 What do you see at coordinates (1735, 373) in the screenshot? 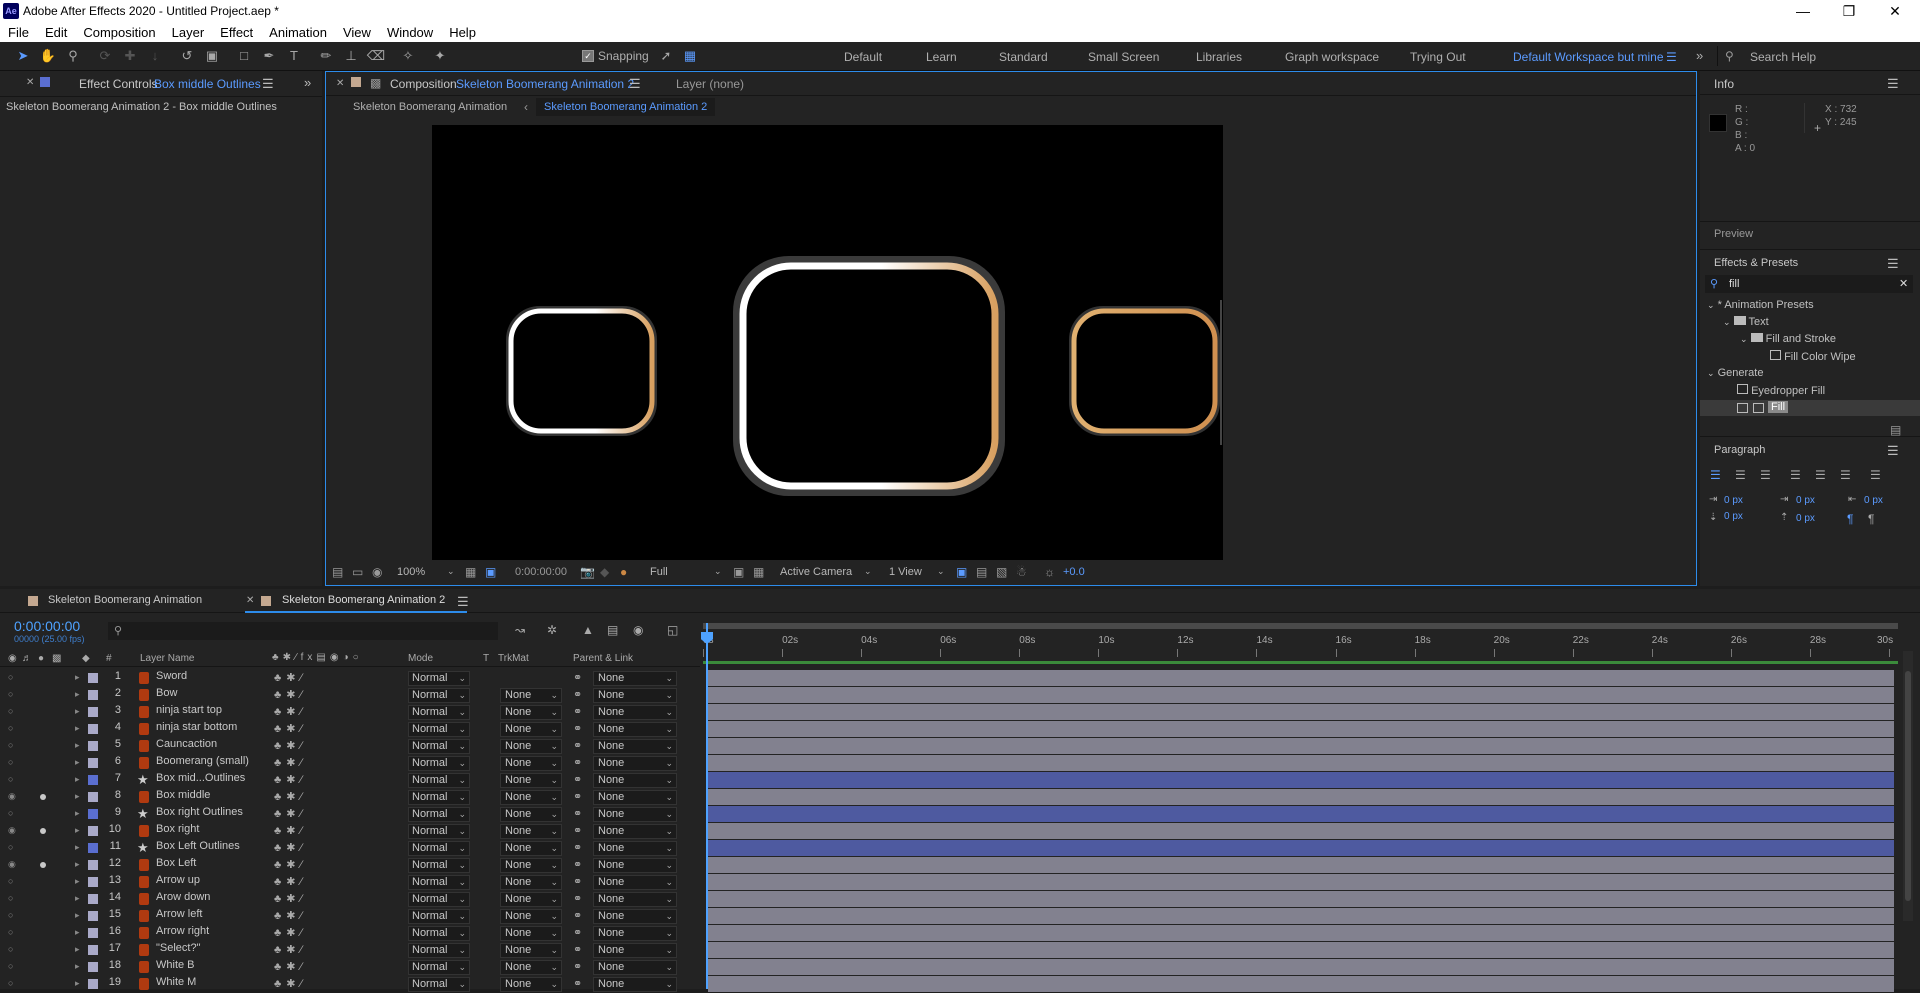
I see `tree-generate: ⌄ Generate` at bounding box center [1735, 373].